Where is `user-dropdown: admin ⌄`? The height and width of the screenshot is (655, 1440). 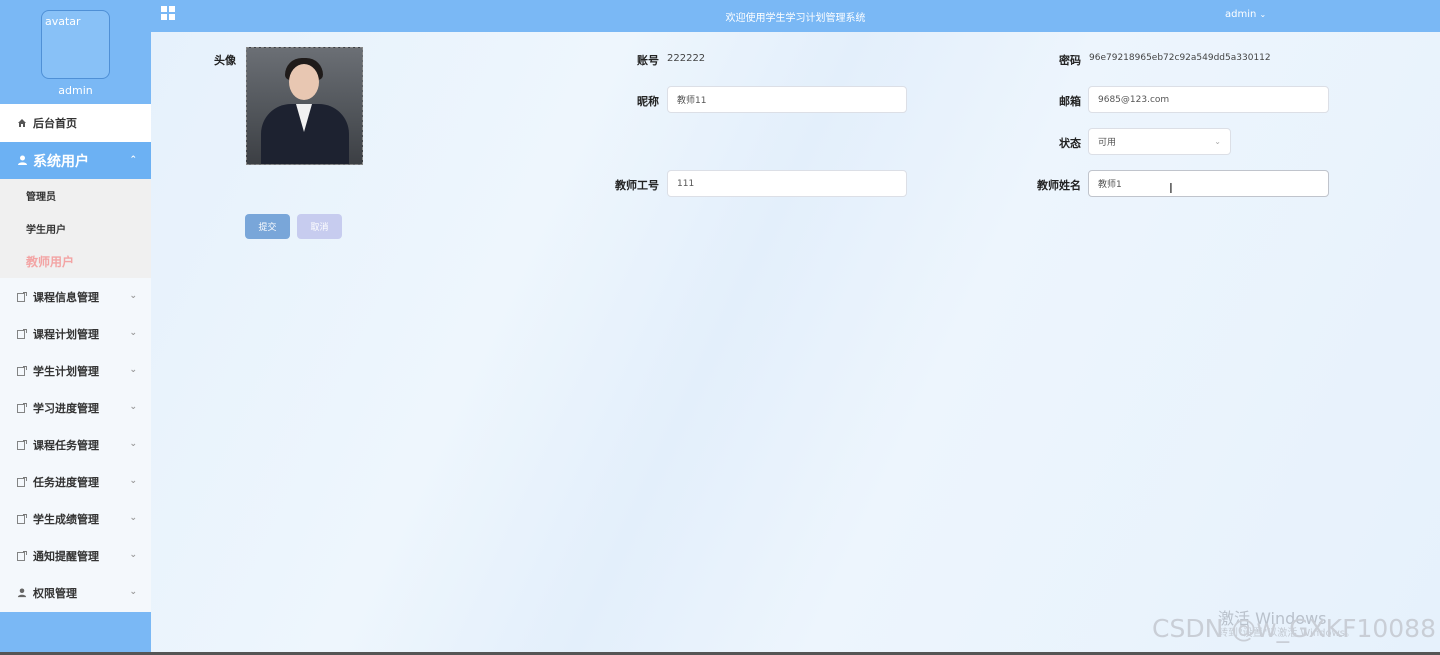 user-dropdown: admin ⌄ is located at coordinates (1245, 14).